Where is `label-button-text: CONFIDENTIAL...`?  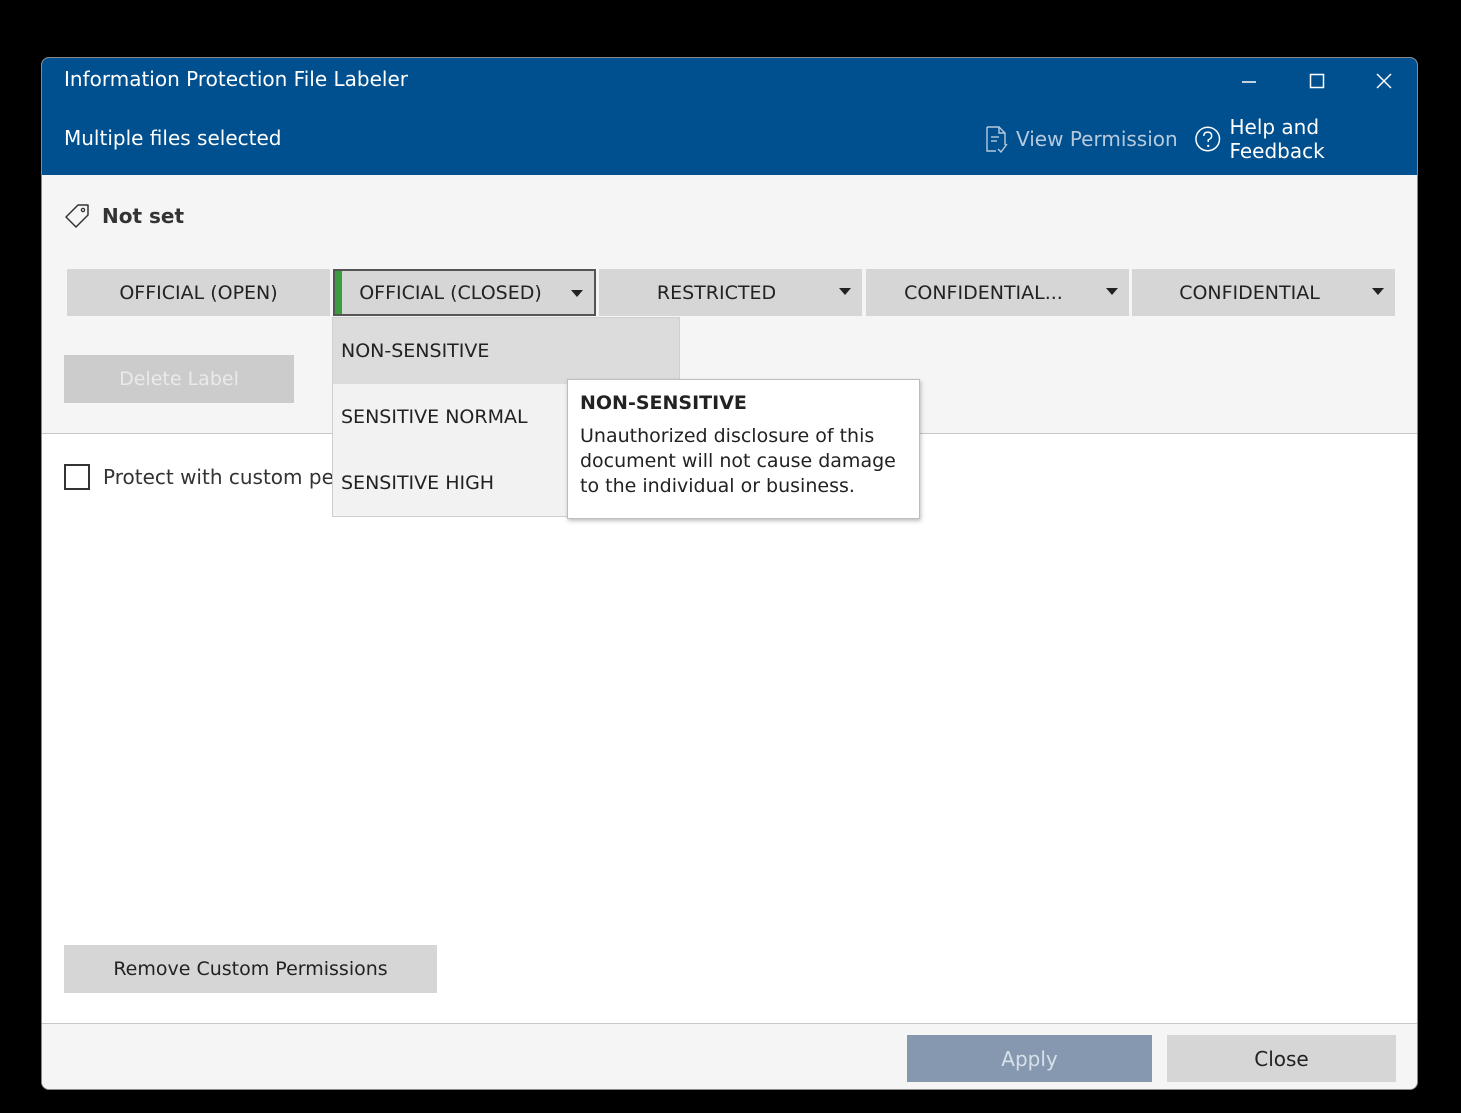
label-button-text: CONFIDENTIAL... is located at coordinates (983, 292).